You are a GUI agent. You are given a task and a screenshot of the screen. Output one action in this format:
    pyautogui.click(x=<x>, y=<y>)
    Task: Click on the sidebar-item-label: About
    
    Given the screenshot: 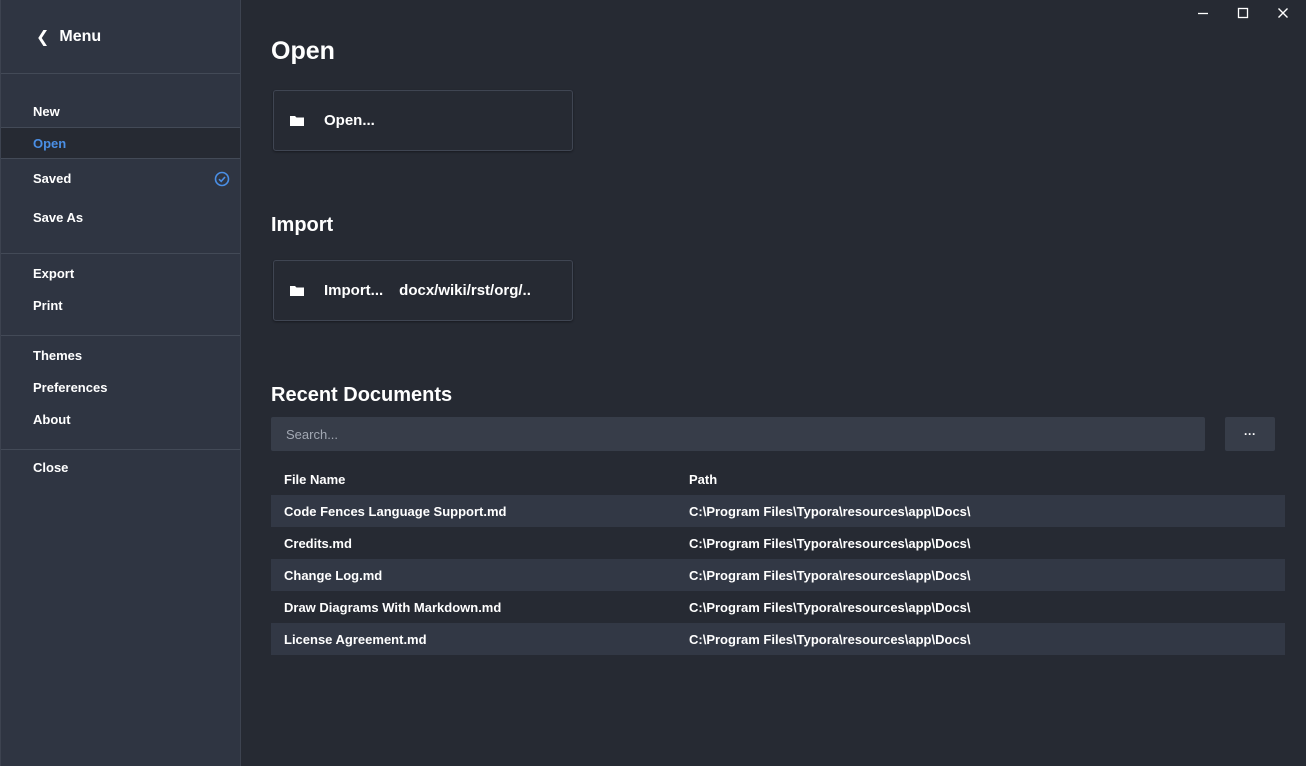 What is the action you would take?
    pyautogui.click(x=52, y=419)
    